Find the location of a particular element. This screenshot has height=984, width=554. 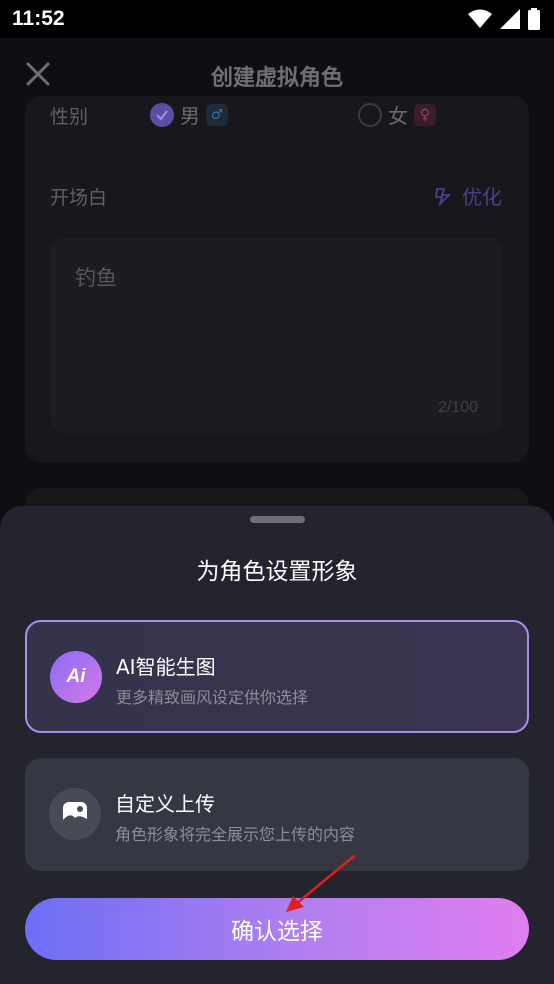

gender-option-female: 女 ♀ is located at coordinates (397, 114).